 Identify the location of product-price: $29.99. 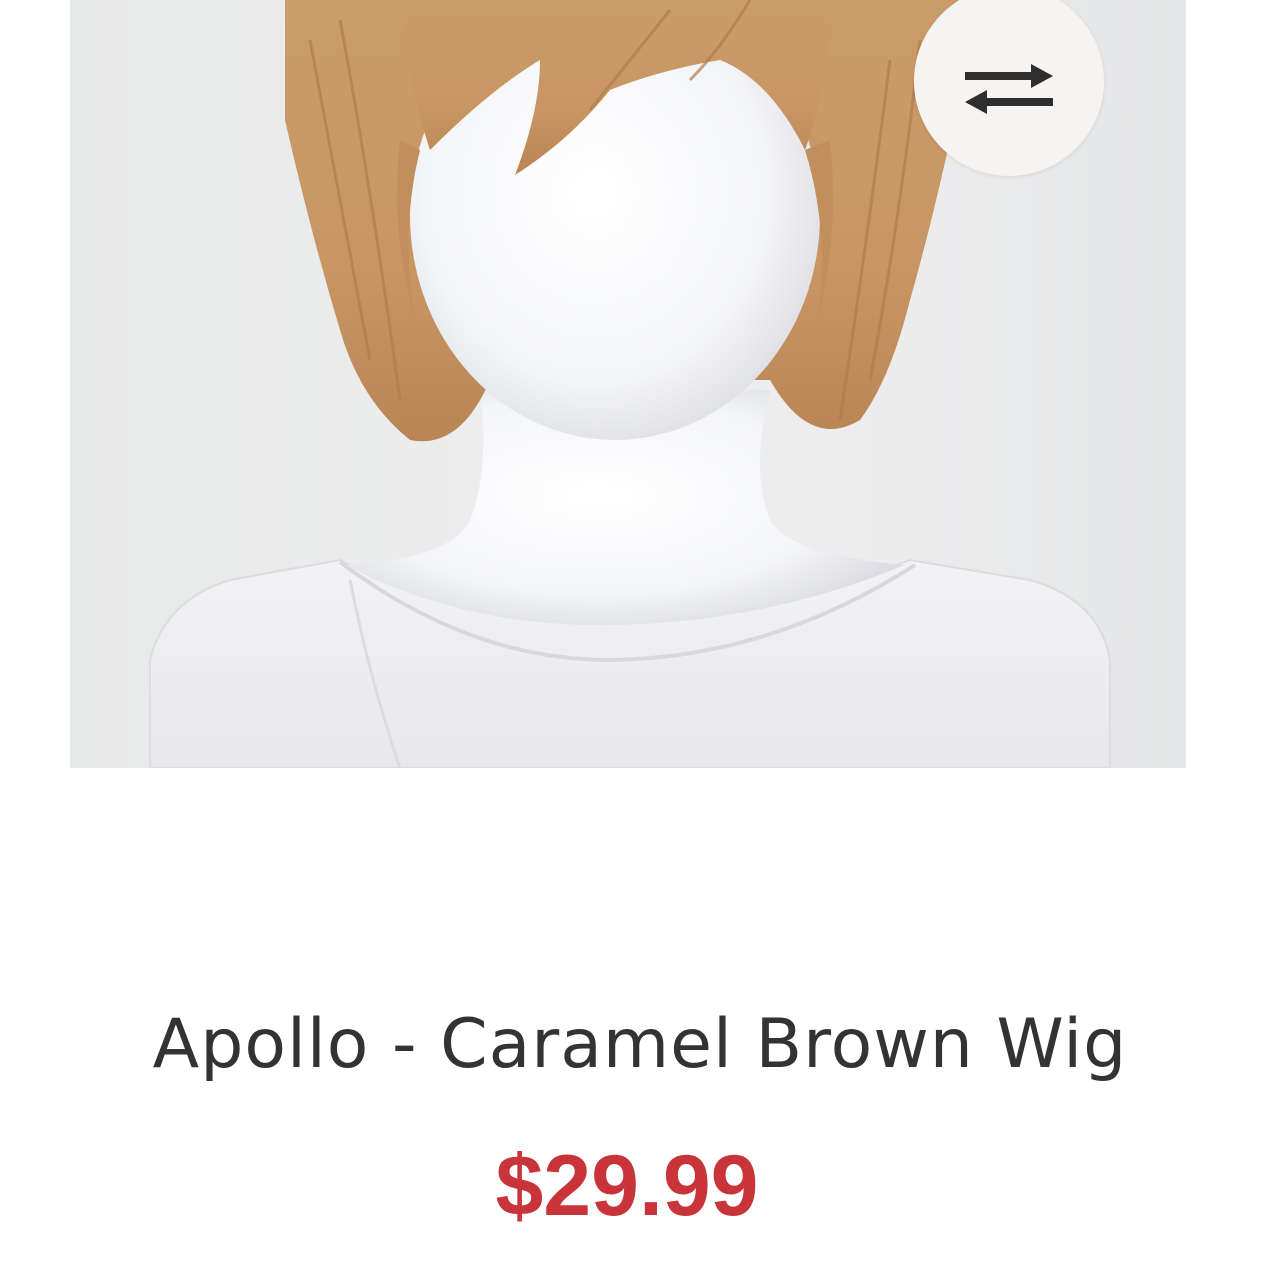
(627, 1186).